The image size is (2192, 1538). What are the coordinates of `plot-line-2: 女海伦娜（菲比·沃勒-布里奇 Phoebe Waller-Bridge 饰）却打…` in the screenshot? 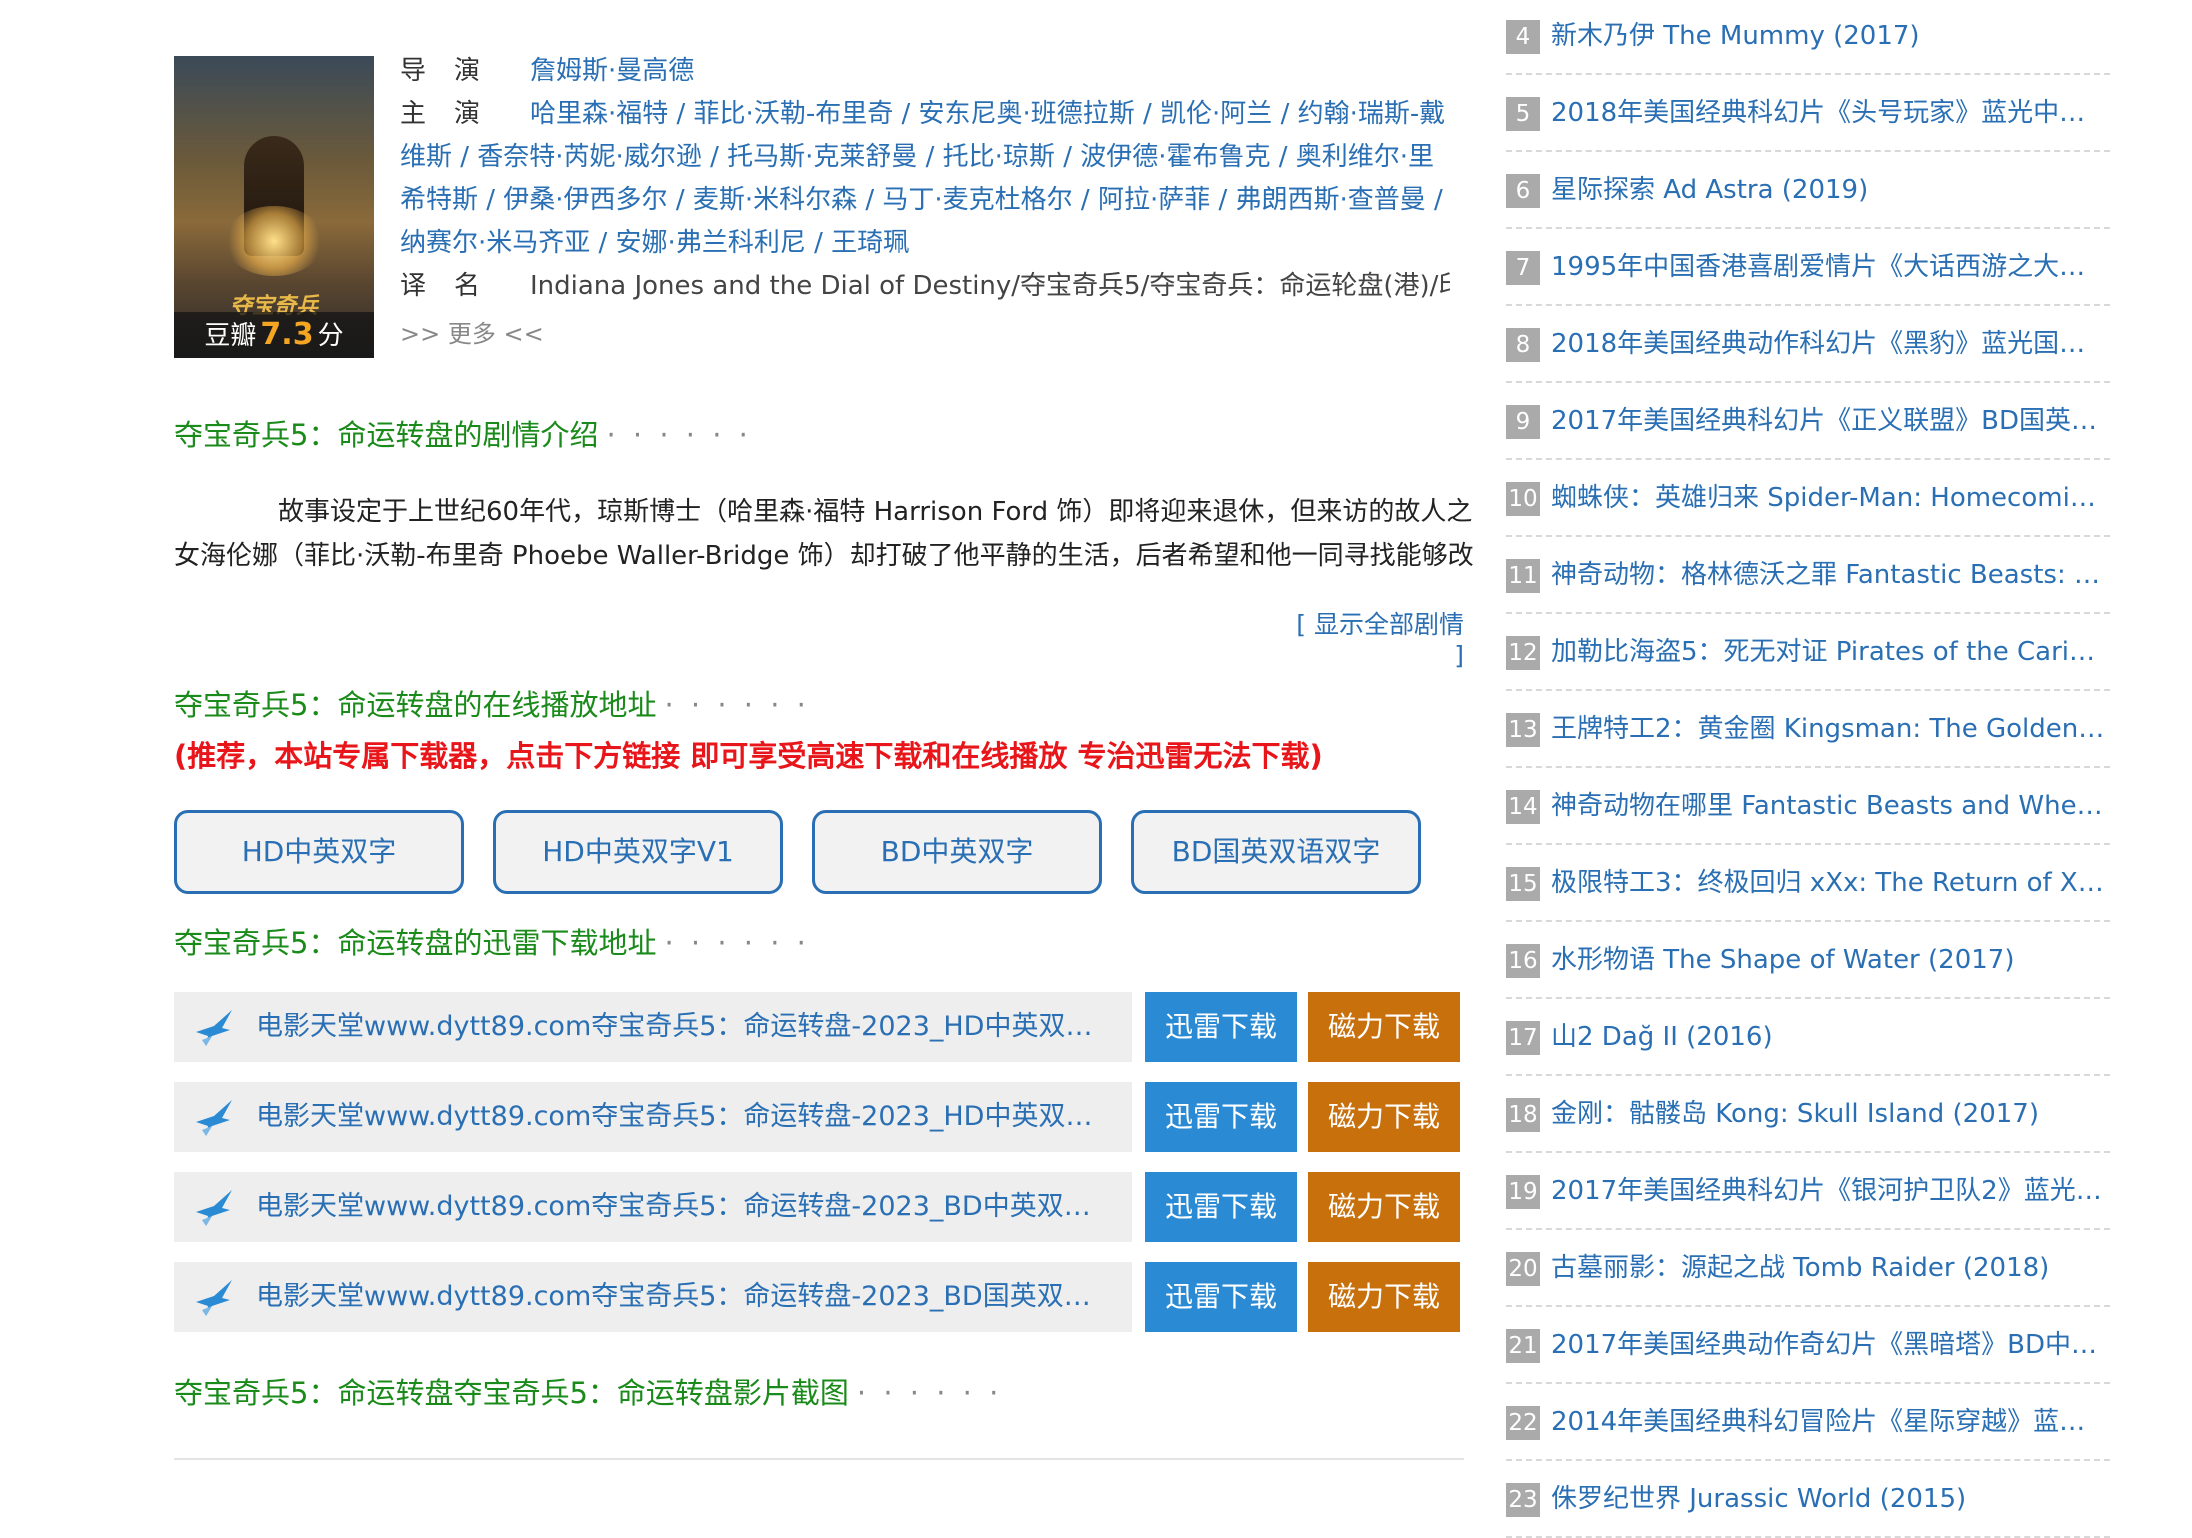 It's located at (824, 556).